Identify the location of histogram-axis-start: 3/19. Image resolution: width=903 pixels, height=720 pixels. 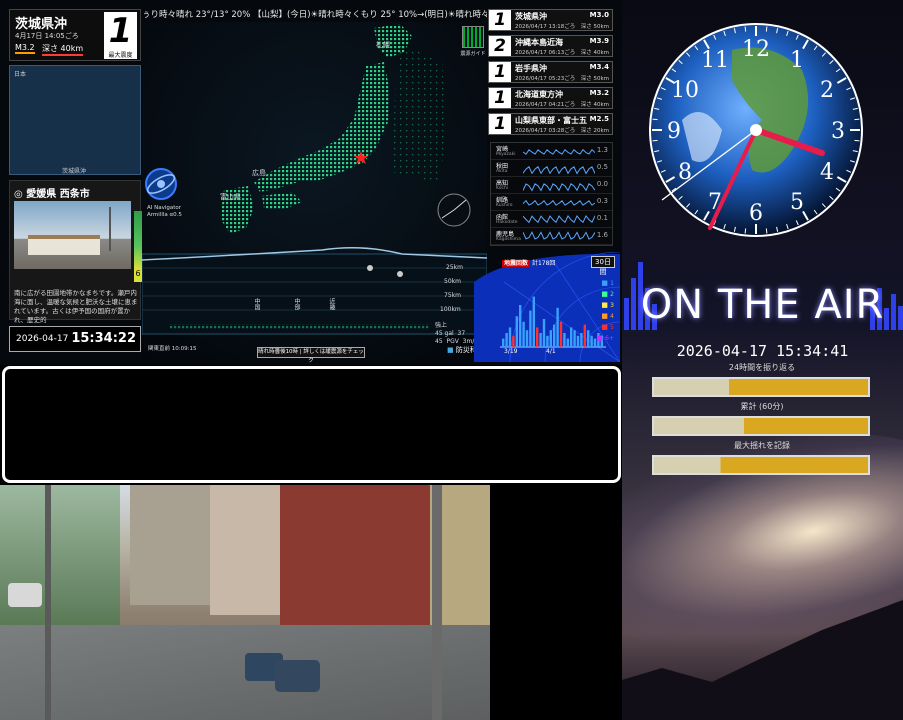
(511, 351).